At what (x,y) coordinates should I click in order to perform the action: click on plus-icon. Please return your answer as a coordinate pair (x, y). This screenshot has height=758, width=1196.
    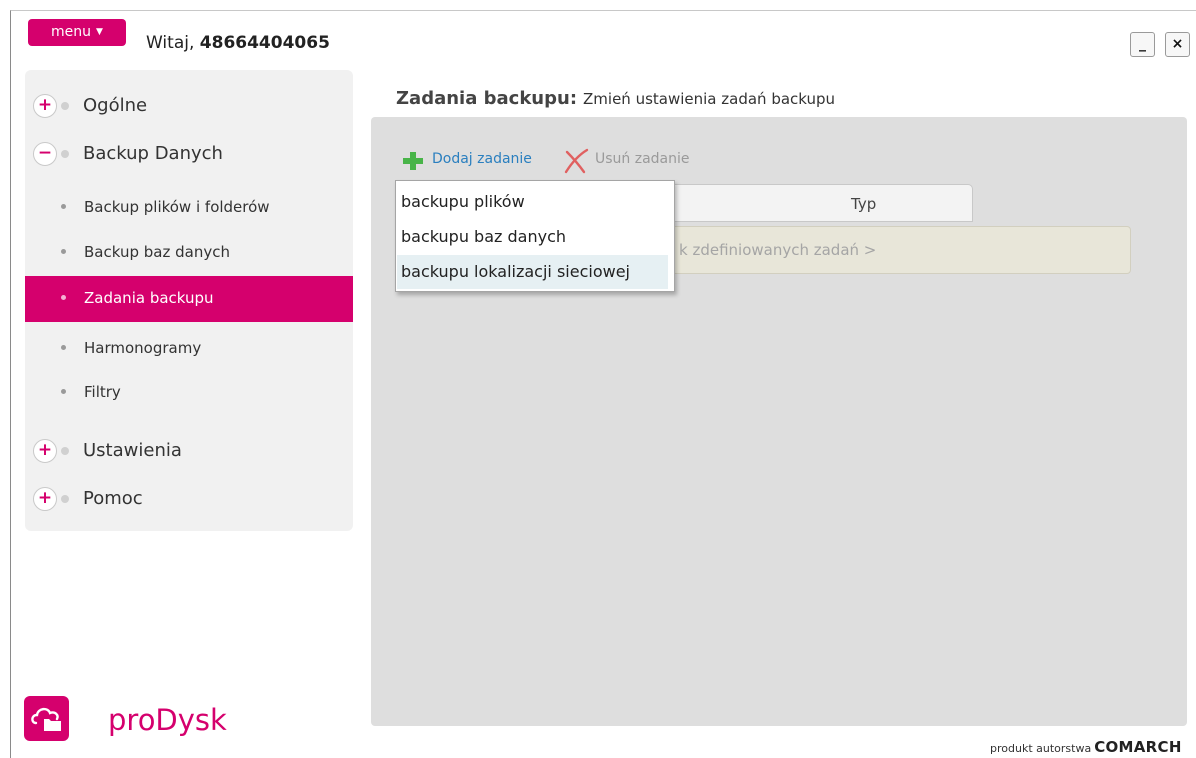
    Looking at the image, I should click on (413, 161).